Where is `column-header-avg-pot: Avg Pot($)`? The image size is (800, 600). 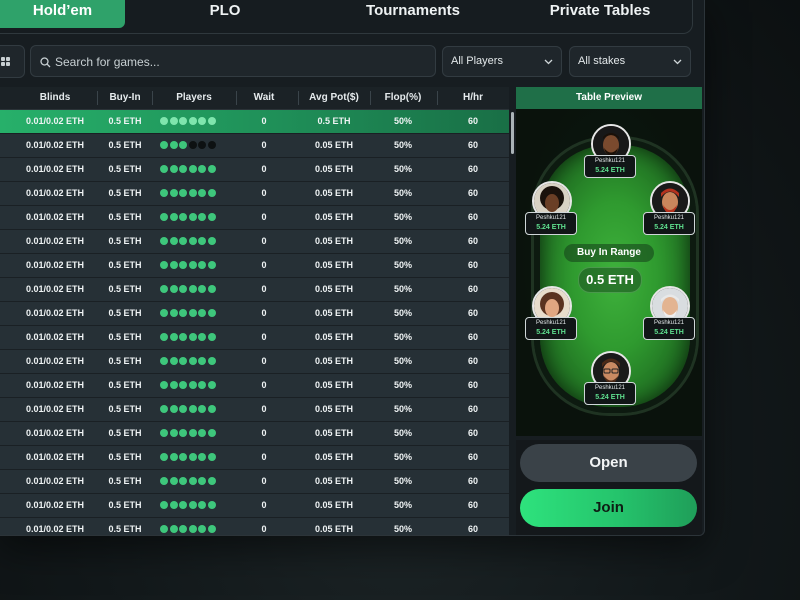
column-header-avg-pot: Avg Pot($) is located at coordinates (334, 98).